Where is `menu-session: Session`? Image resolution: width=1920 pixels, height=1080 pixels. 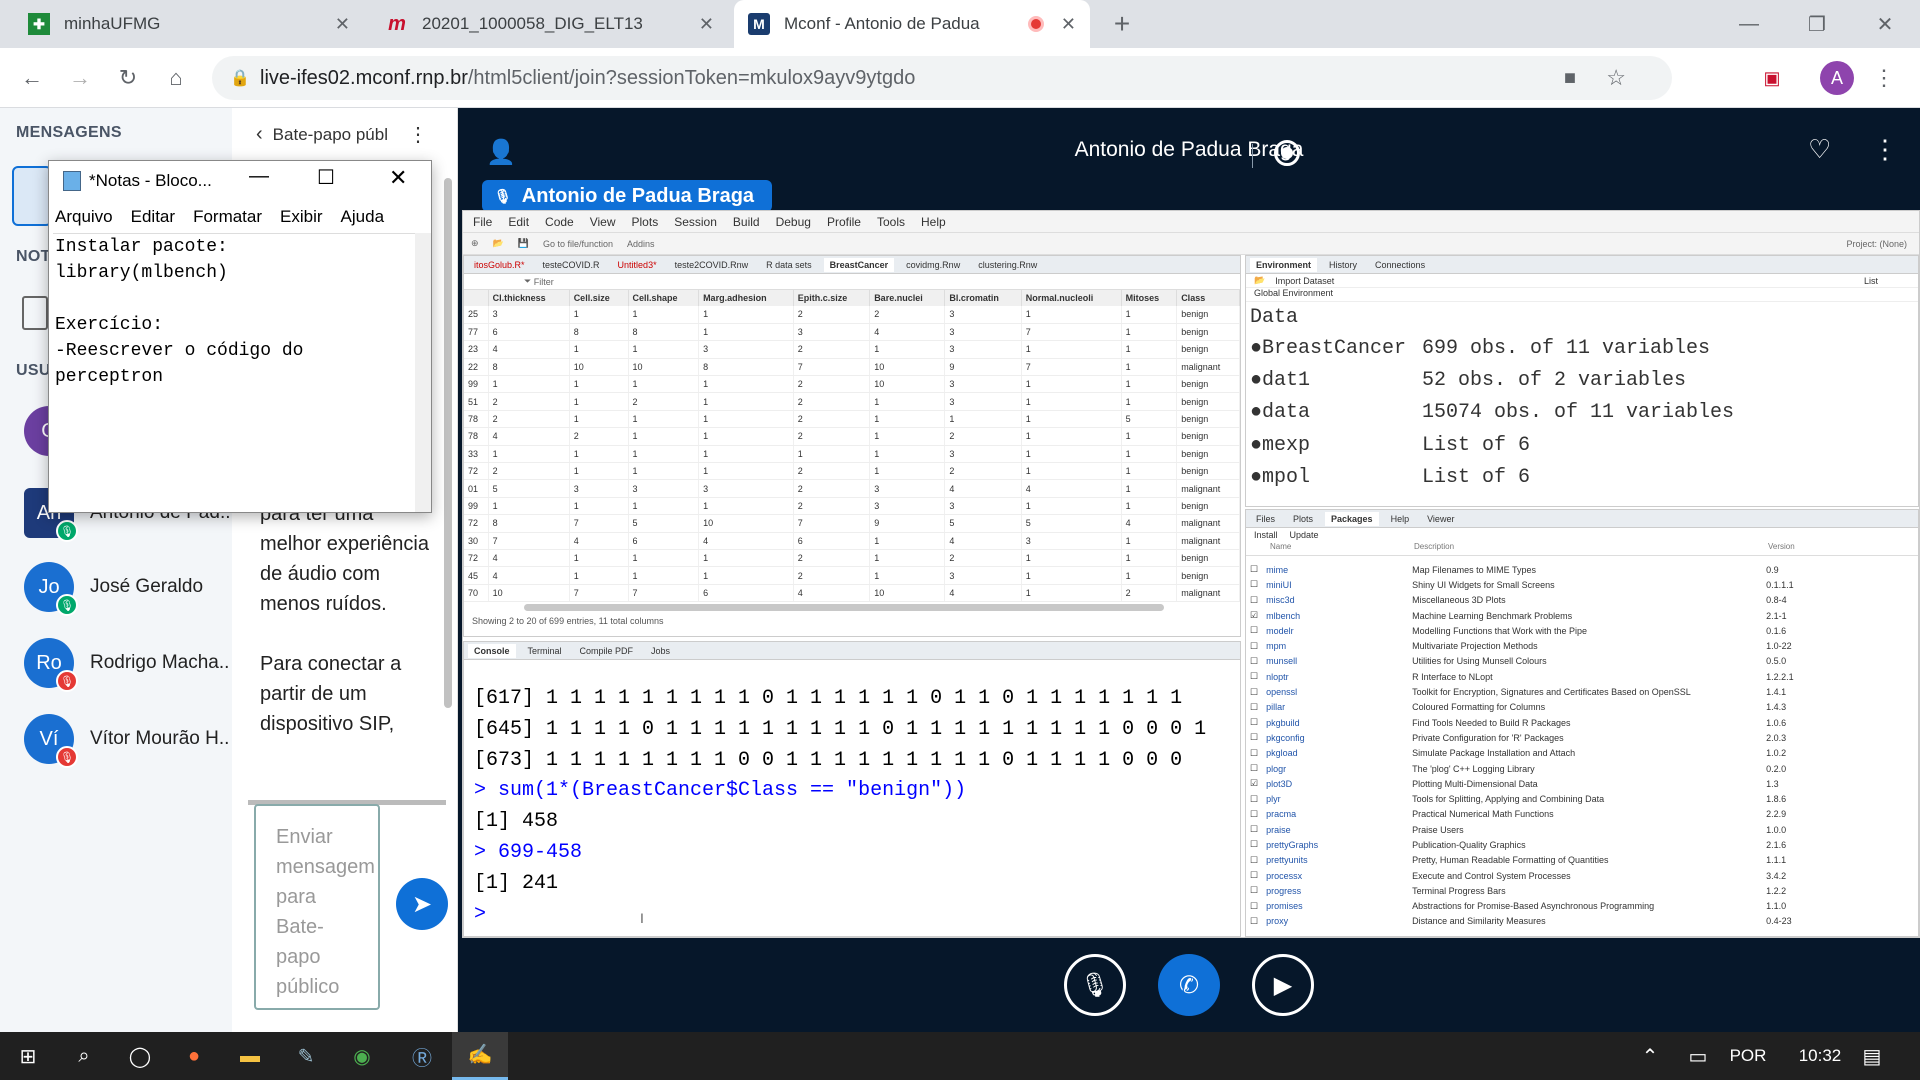 menu-session: Session is located at coordinates (695, 222).